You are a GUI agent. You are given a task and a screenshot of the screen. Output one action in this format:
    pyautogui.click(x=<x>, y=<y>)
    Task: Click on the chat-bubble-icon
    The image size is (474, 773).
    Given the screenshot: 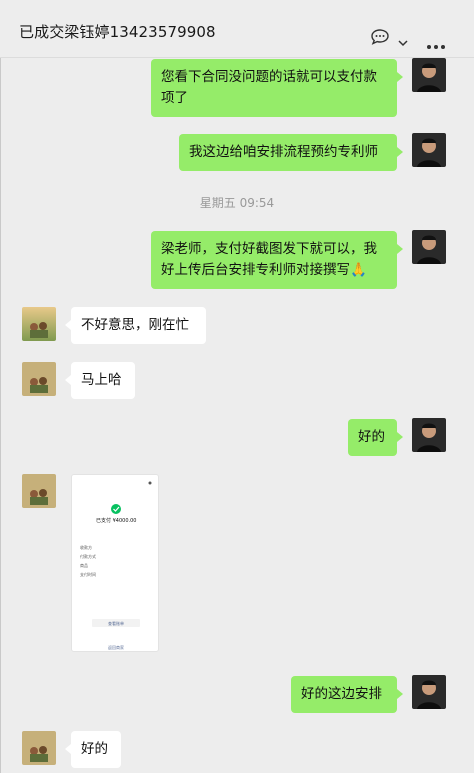 What is the action you would take?
    pyautogui.click(x=380, y=39)
    